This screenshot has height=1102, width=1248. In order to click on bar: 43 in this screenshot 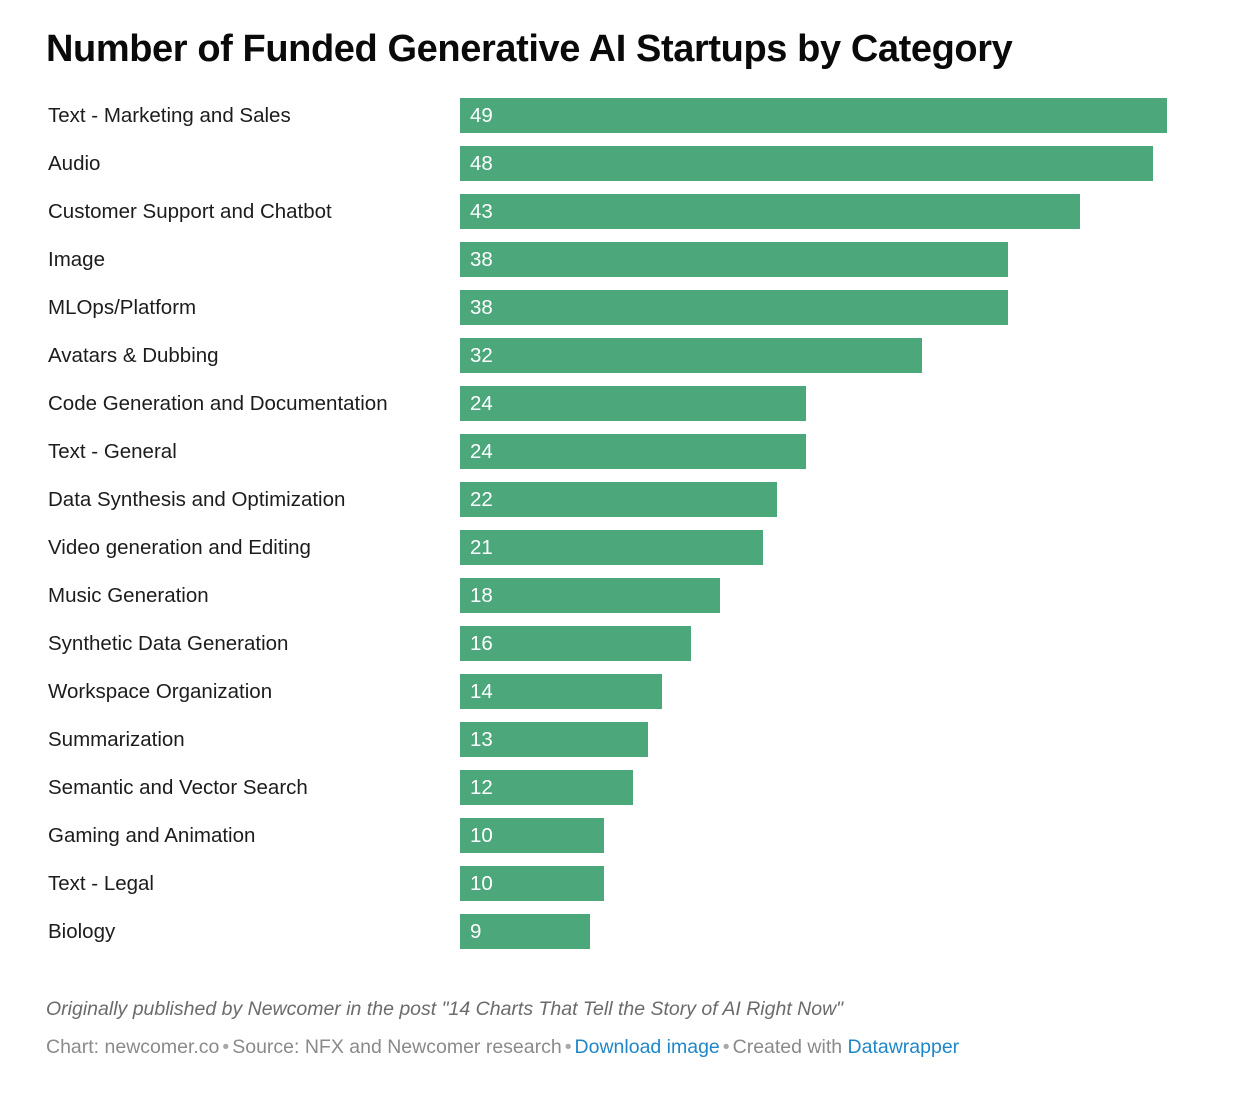, I will do `click(770, 211)`.